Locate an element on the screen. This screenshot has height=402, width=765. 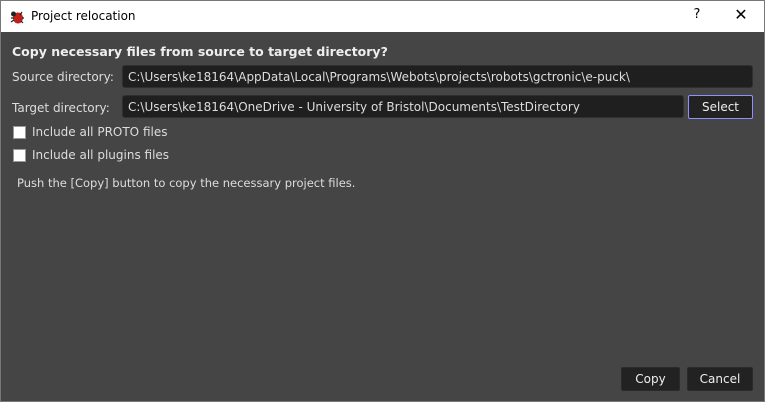
close-button: ✕ is located at coordinates (741, 16).